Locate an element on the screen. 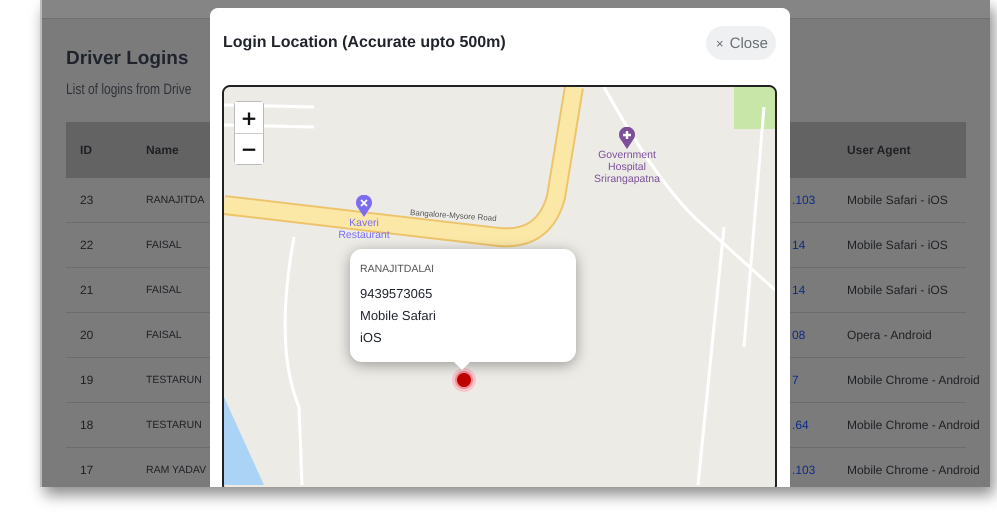 The height and width of the screenshot is (521, 997). close-button: × Close is located at coordinates (741, 43).